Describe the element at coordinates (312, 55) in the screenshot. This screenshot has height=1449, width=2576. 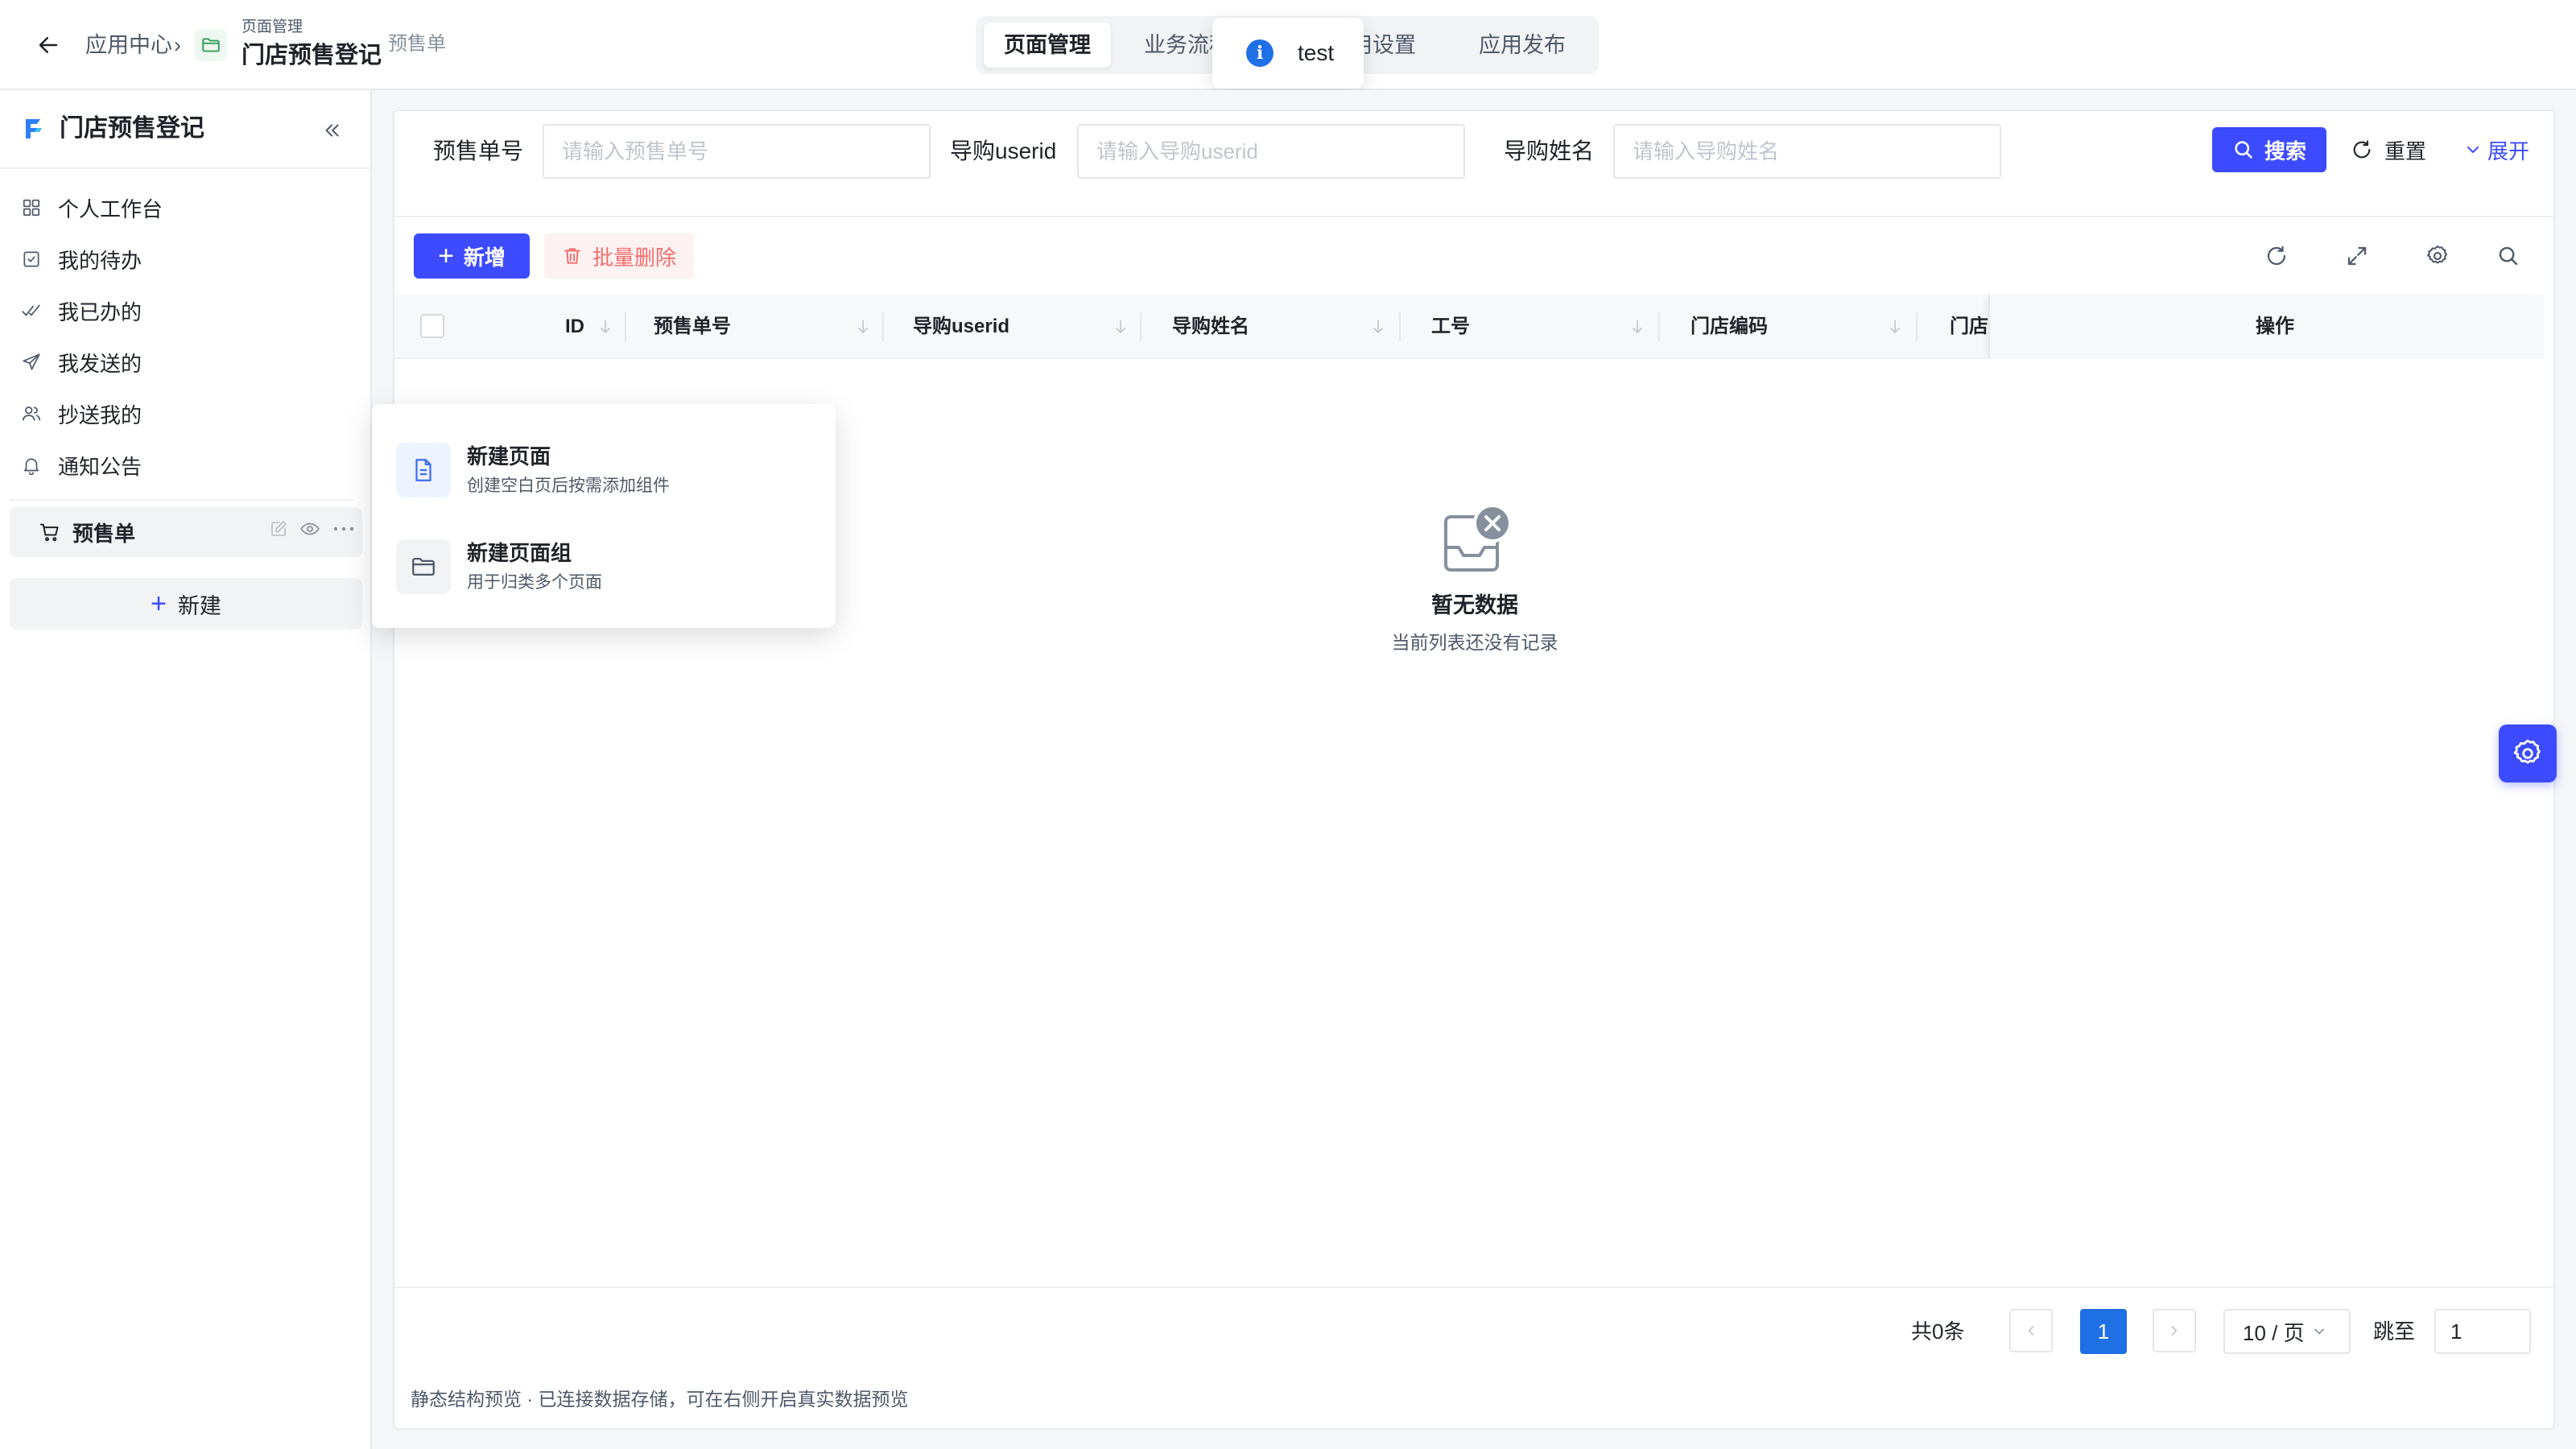
I see `app-title: 门店预售登记` at that location.